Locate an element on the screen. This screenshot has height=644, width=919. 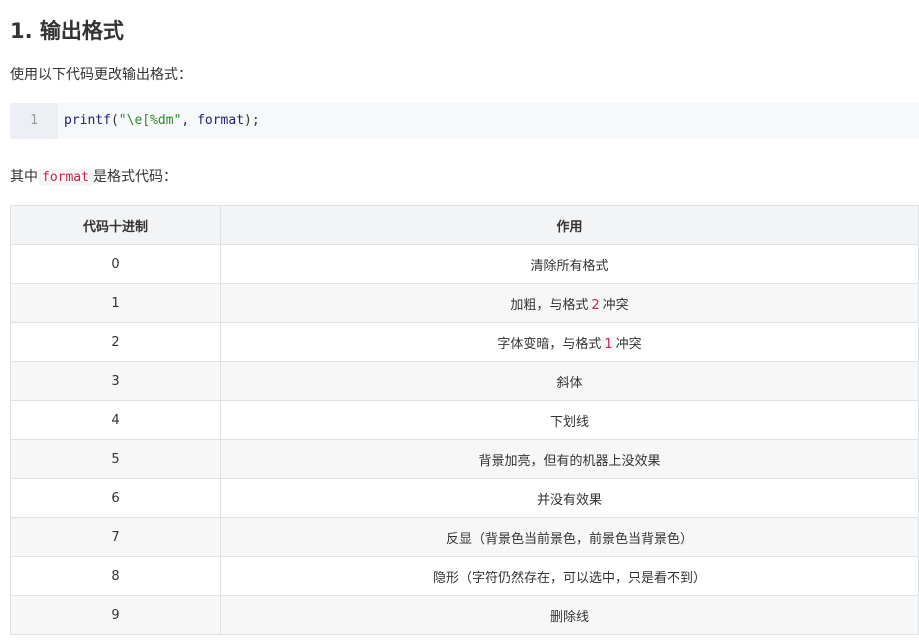
cell-effect: 隐形（字符仍然存在，可以选中，只是看不到） is located at coordinates (569, 576).